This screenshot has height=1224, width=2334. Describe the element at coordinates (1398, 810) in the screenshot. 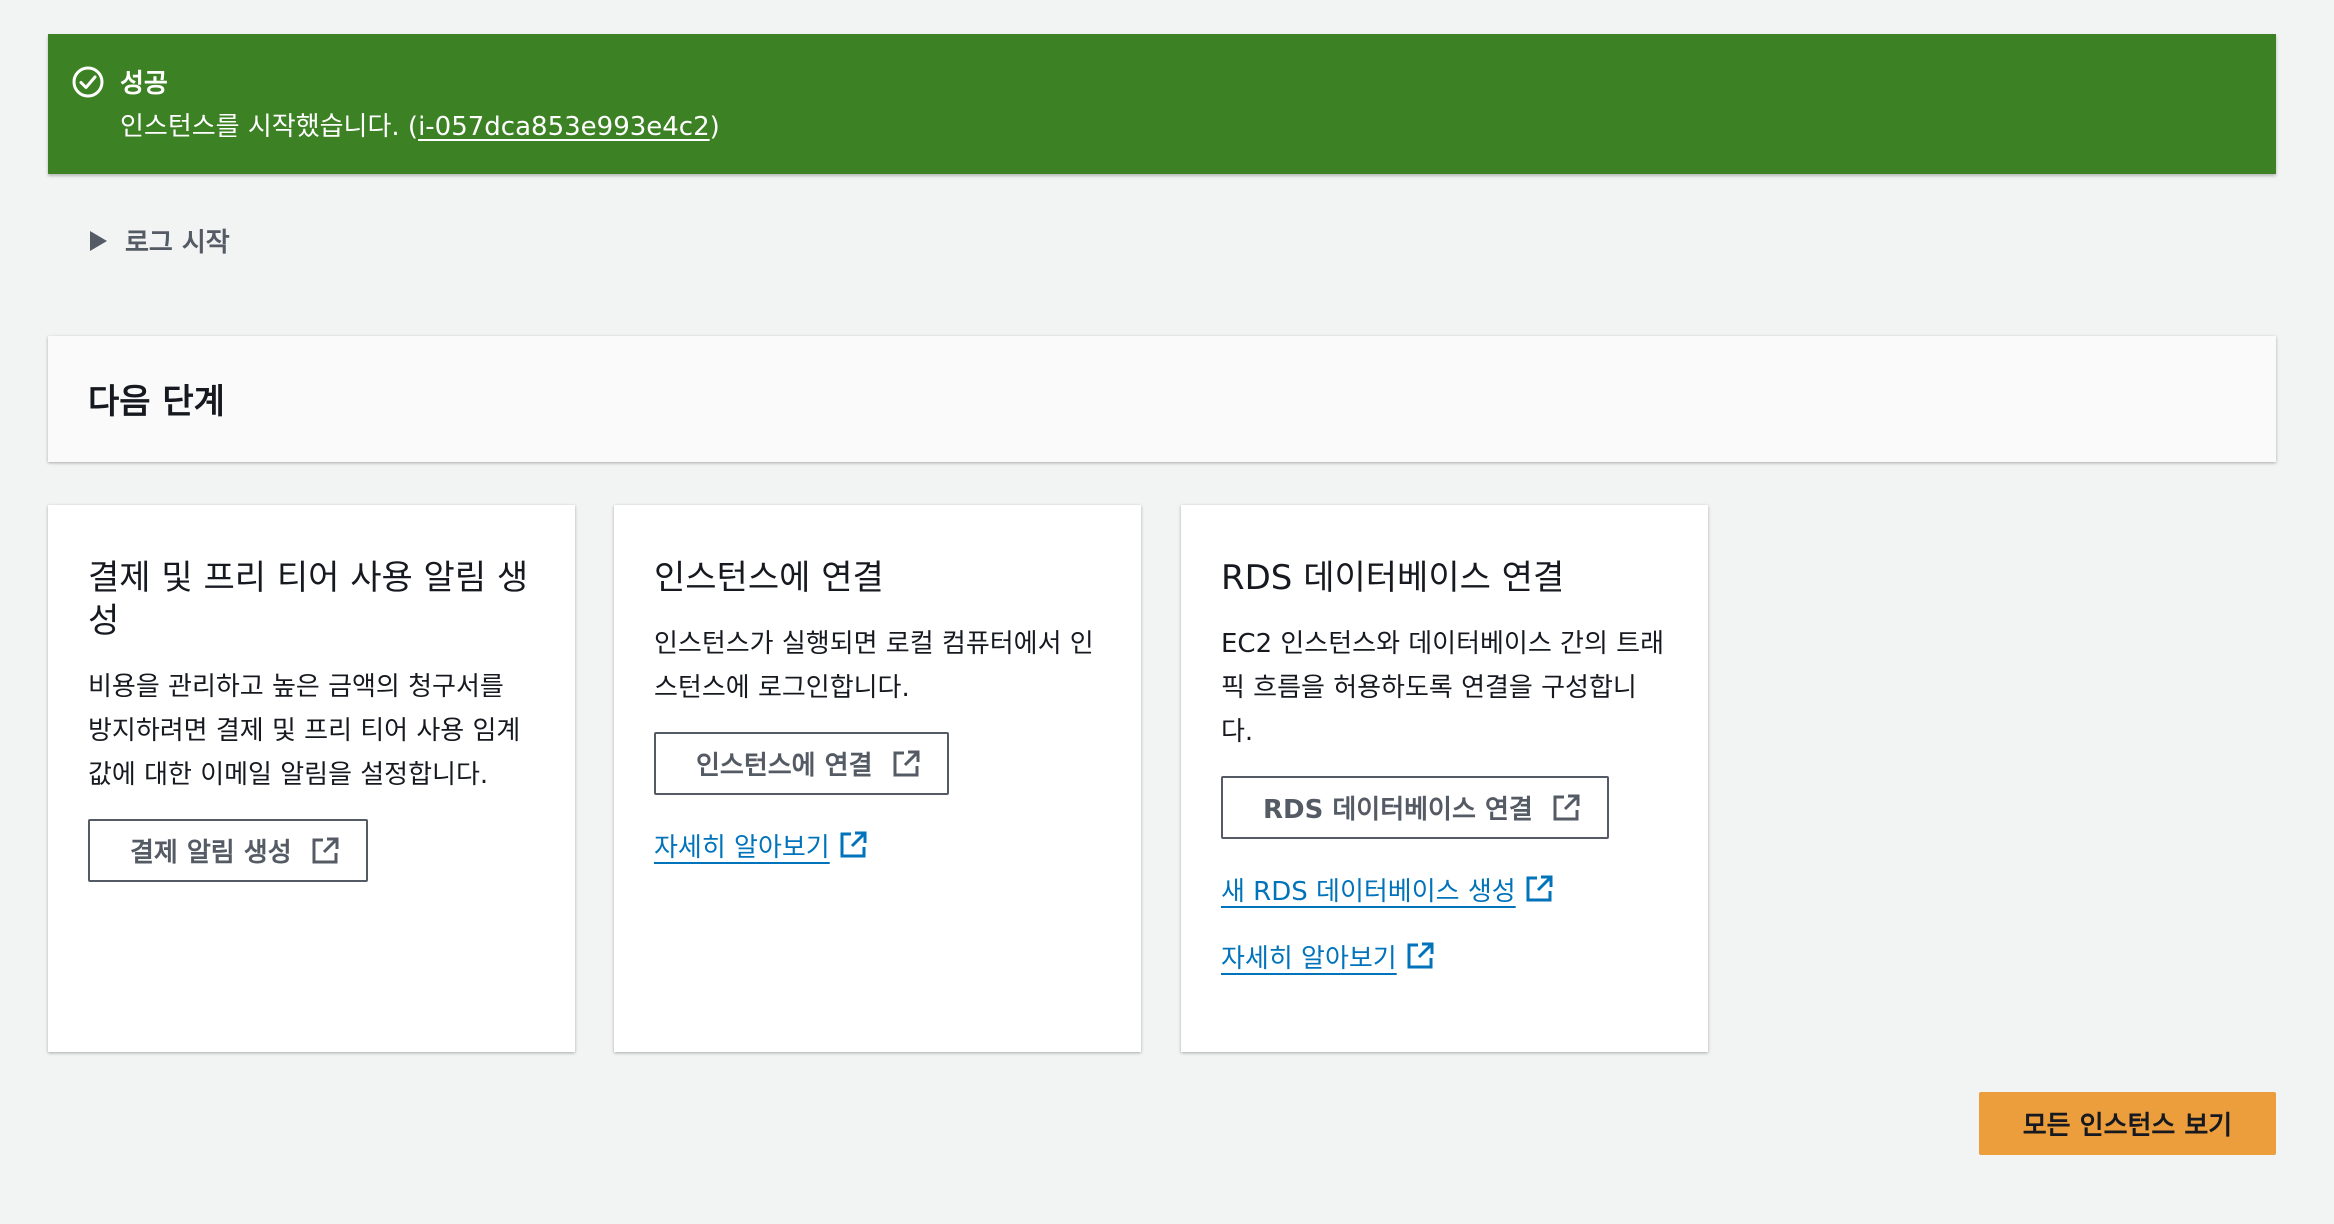

I see `button-label: RDS 데이터베이스 연결` at that location.